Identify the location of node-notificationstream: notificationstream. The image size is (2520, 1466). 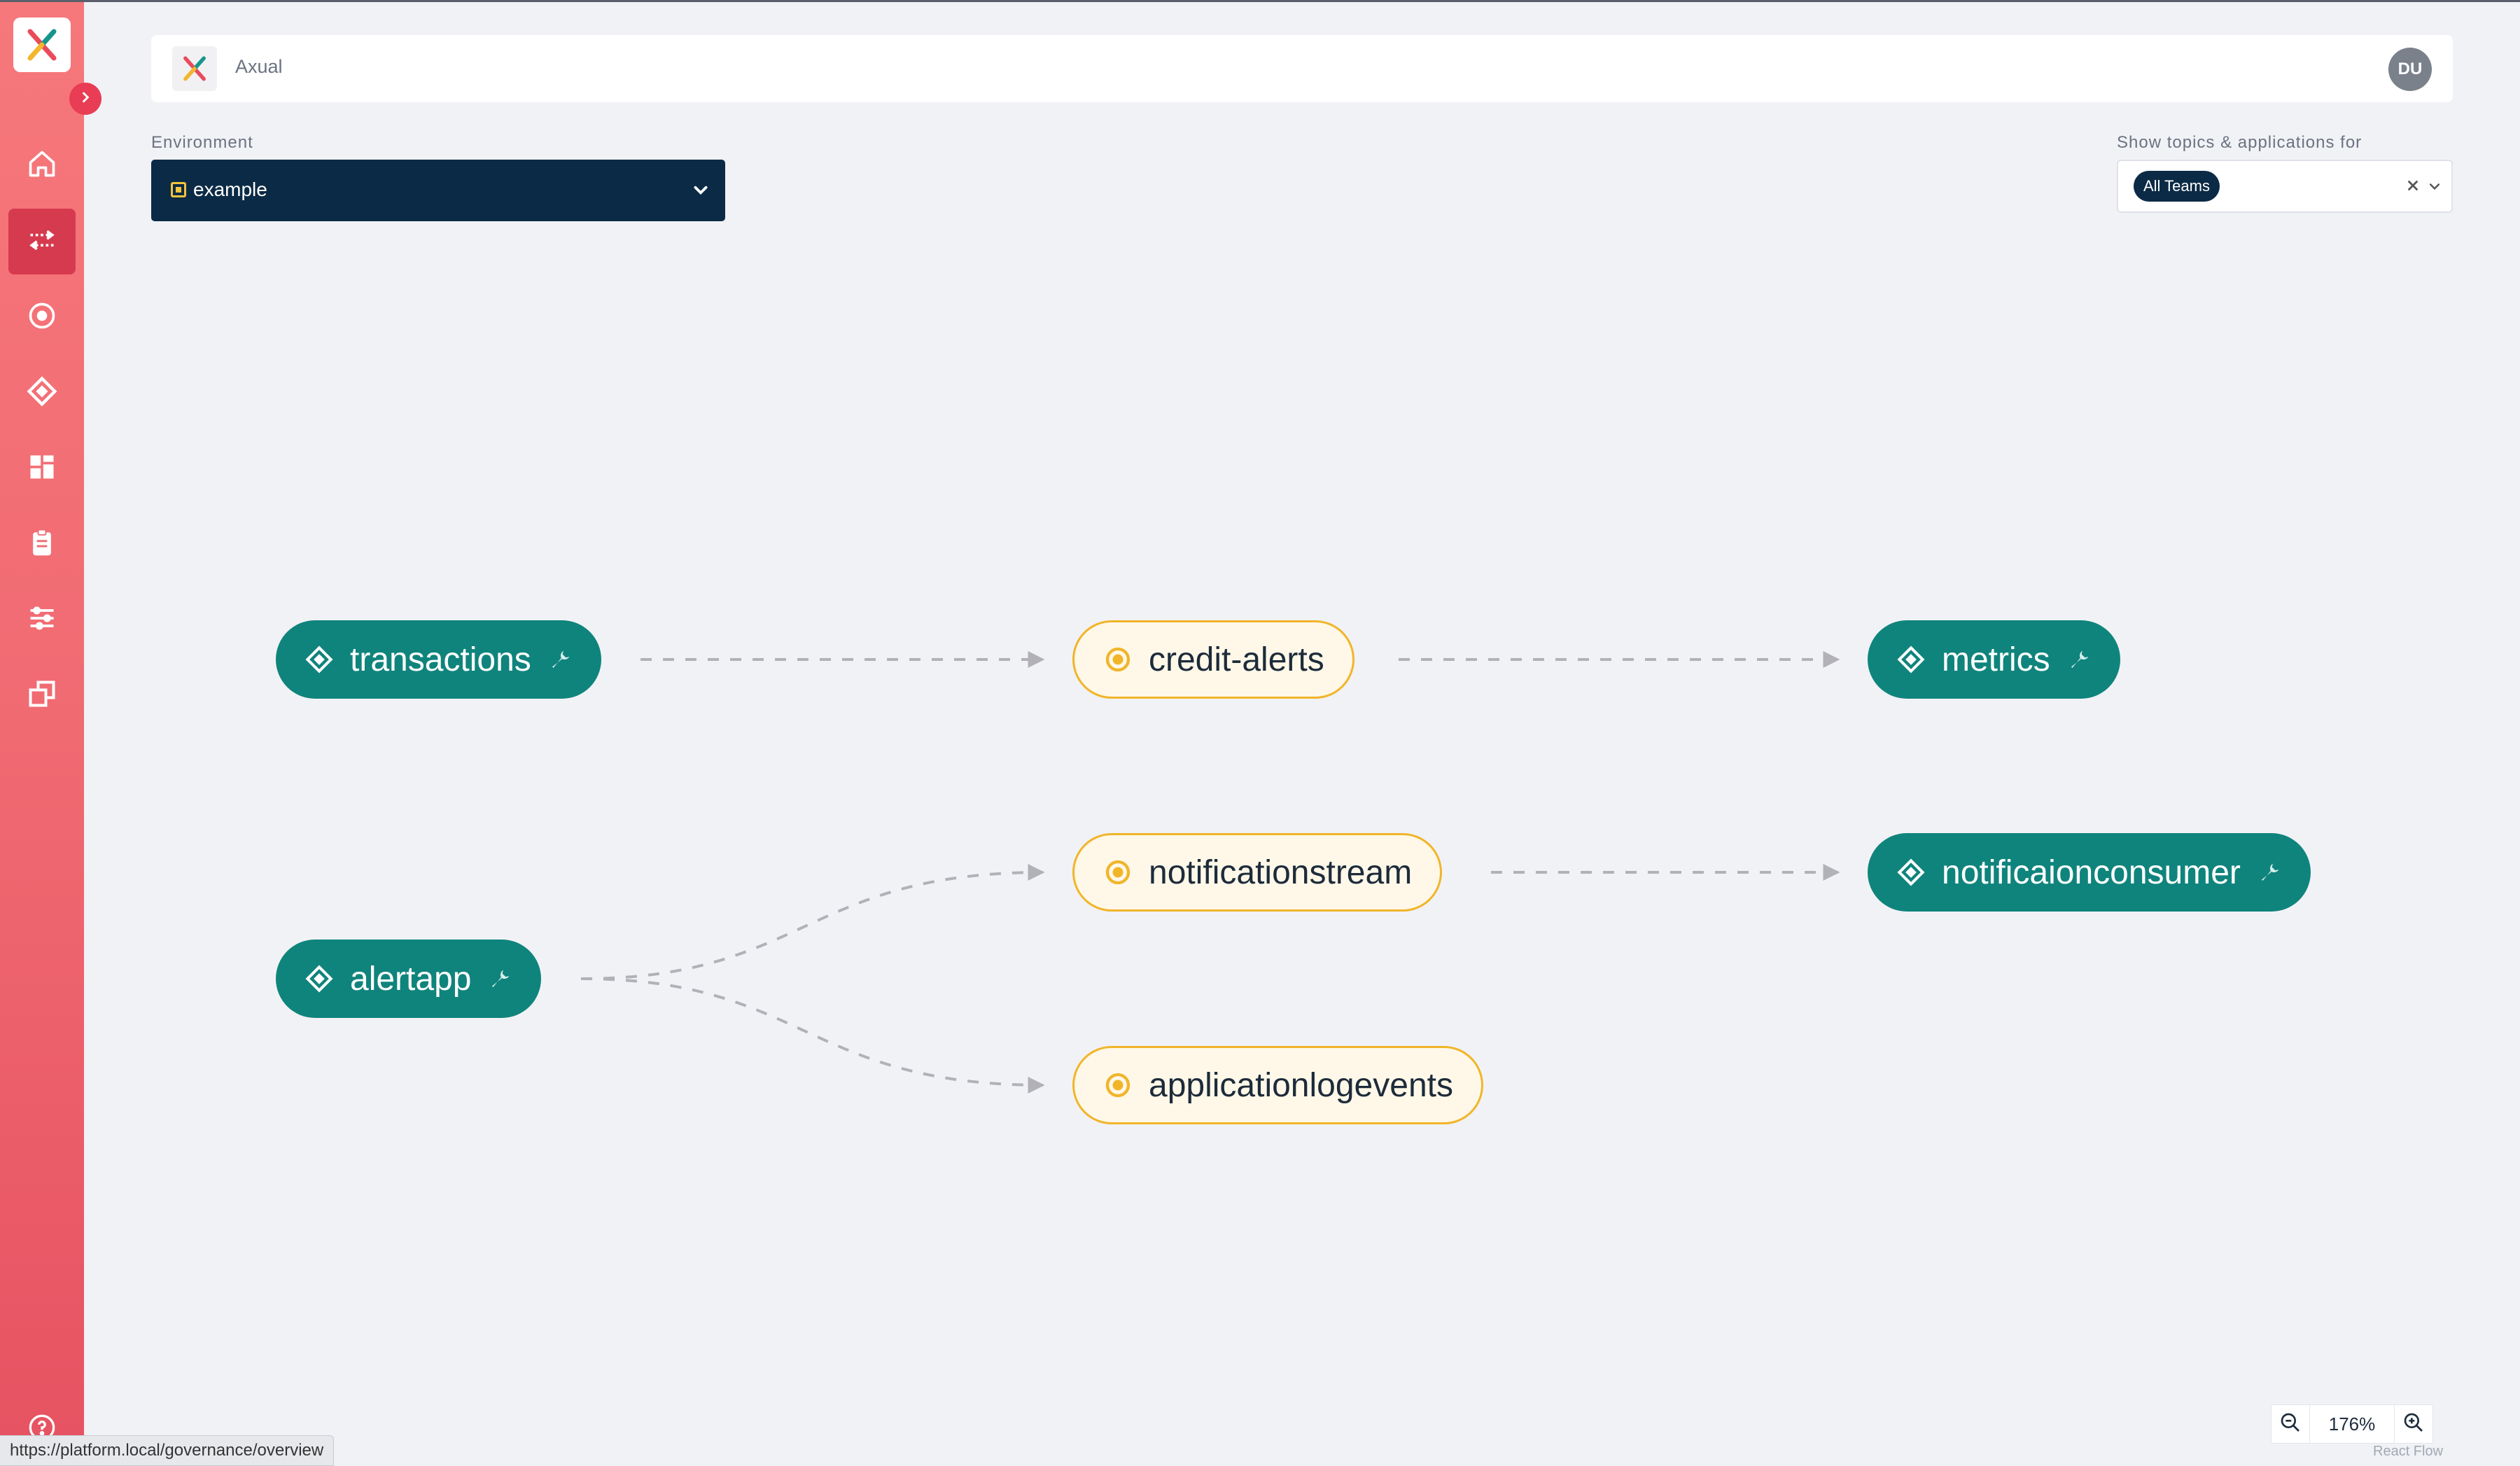
(1257, 872).